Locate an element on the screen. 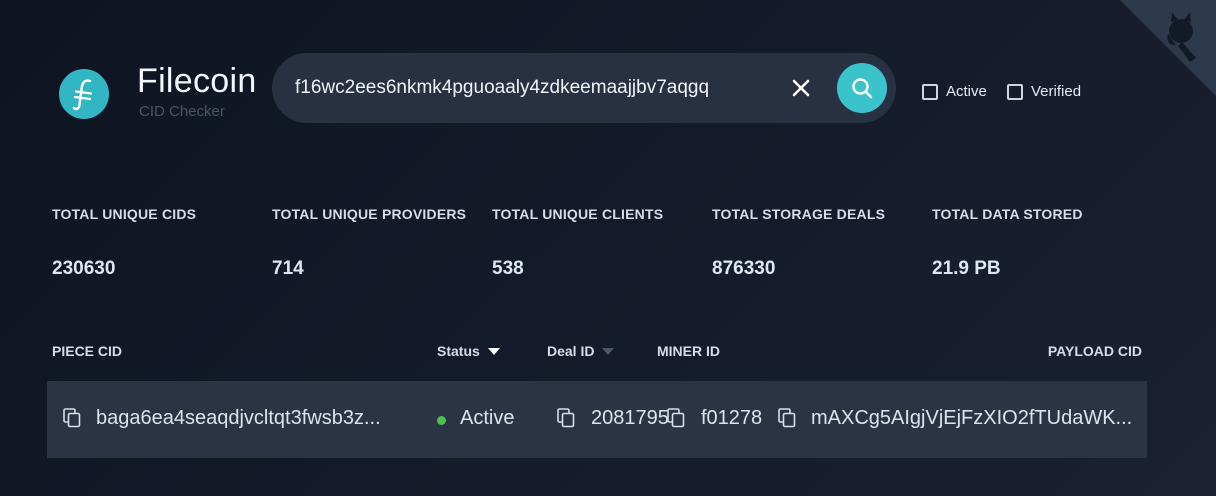  filter-verified-label: Verified is located at coordinates (1056, 91).